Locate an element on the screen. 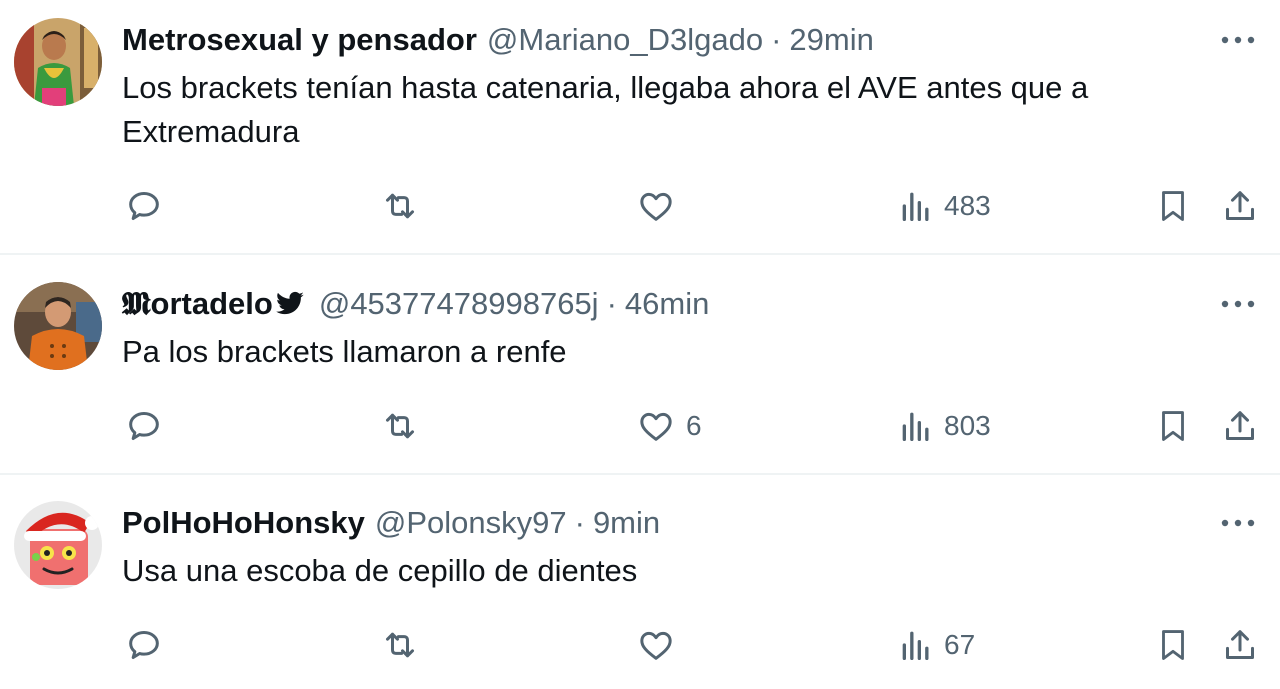 Image resolution: width=1280 pixels, height=689 pixels. views-button: 803 is located at coordinates (944, 426).